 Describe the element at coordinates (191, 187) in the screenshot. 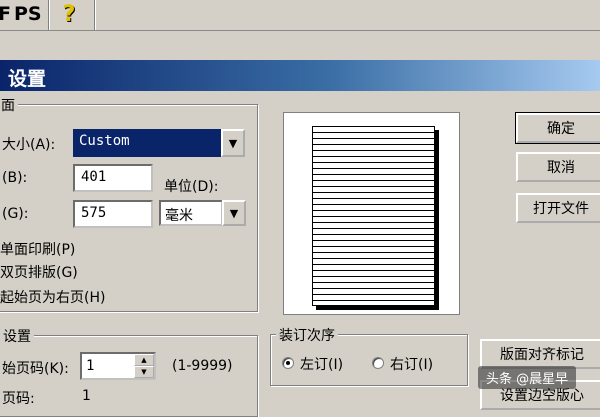

I see `unit-label: 单位(D):` at that location.